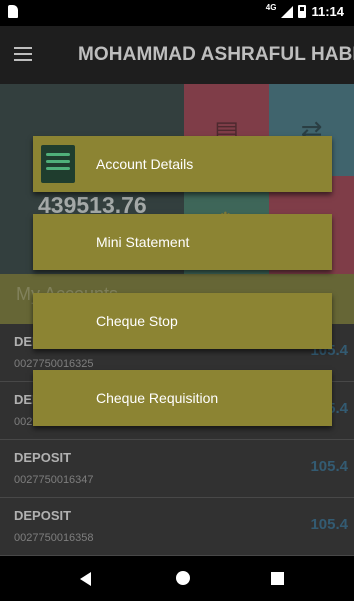 The height and width of the screenshot is (601, 354). What do you see at coordinates (327, 11) in the screenshot?
I see `clock: 11:14` at bounding box center [327, 11].